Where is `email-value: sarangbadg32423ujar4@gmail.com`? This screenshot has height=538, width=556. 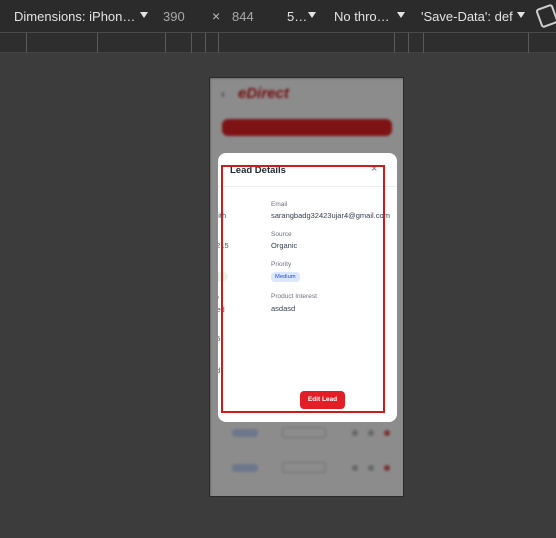
email-value: sarangbadg32423ujar4@gmail.com is located at coordinates (330, 215).